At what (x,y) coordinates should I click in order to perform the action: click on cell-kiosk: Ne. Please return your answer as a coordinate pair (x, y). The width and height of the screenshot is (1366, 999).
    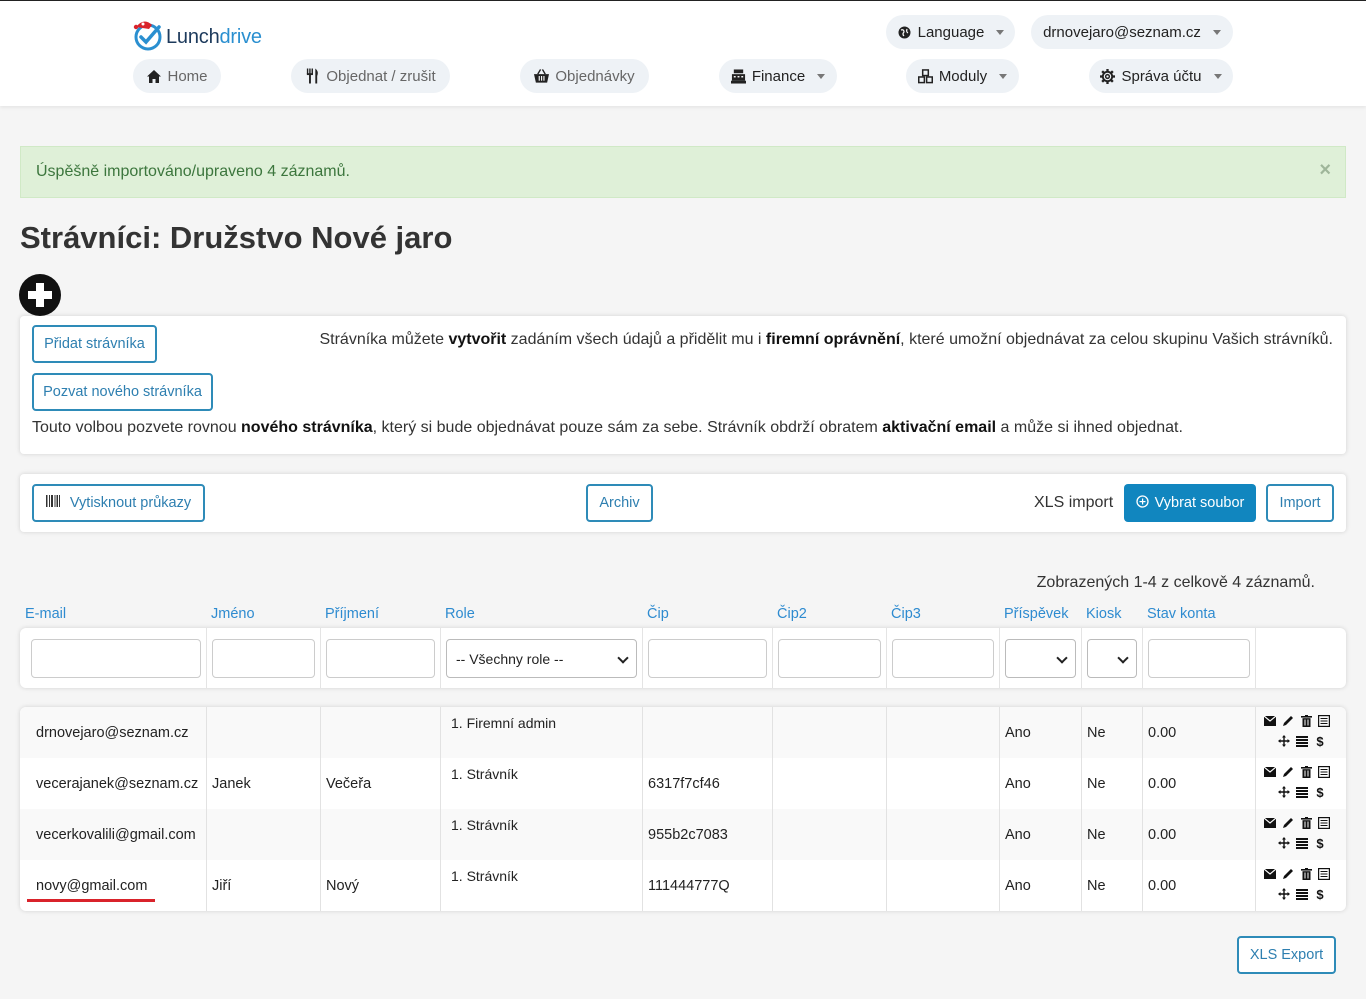
    Looking at the image, I should click on (1112, 732).